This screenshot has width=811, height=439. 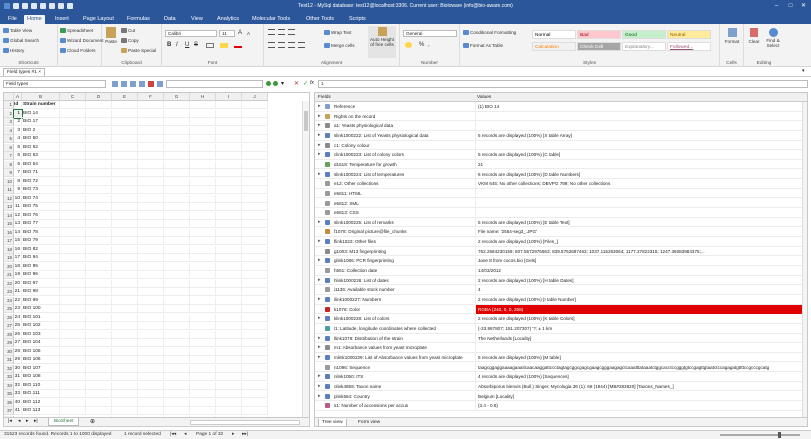 I want to click on row-header: 3, so click(x=9, y=122).